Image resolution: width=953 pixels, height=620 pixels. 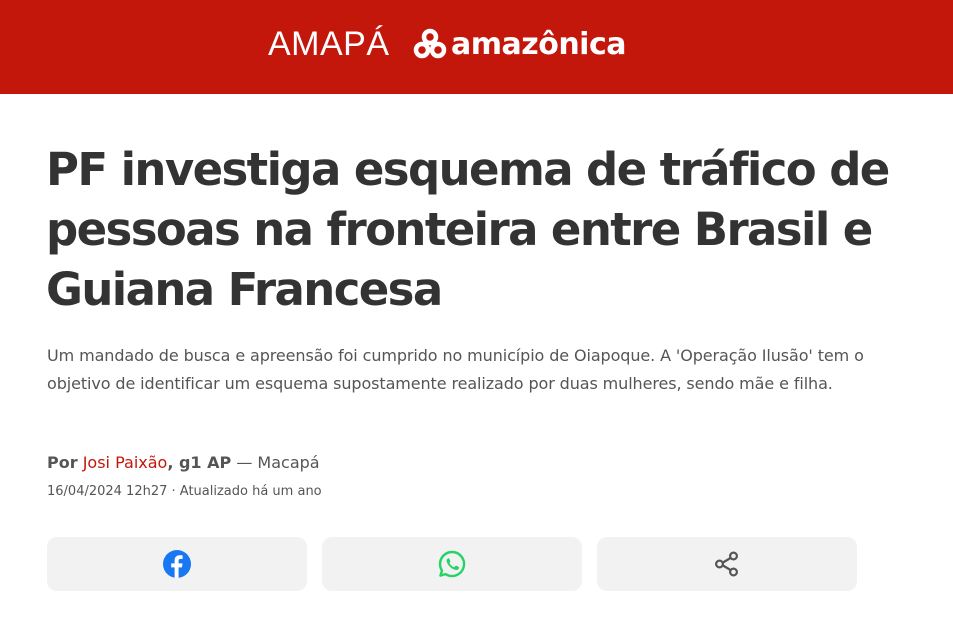 I want to click on whatsapp-icon, so click(x=452, y=564).